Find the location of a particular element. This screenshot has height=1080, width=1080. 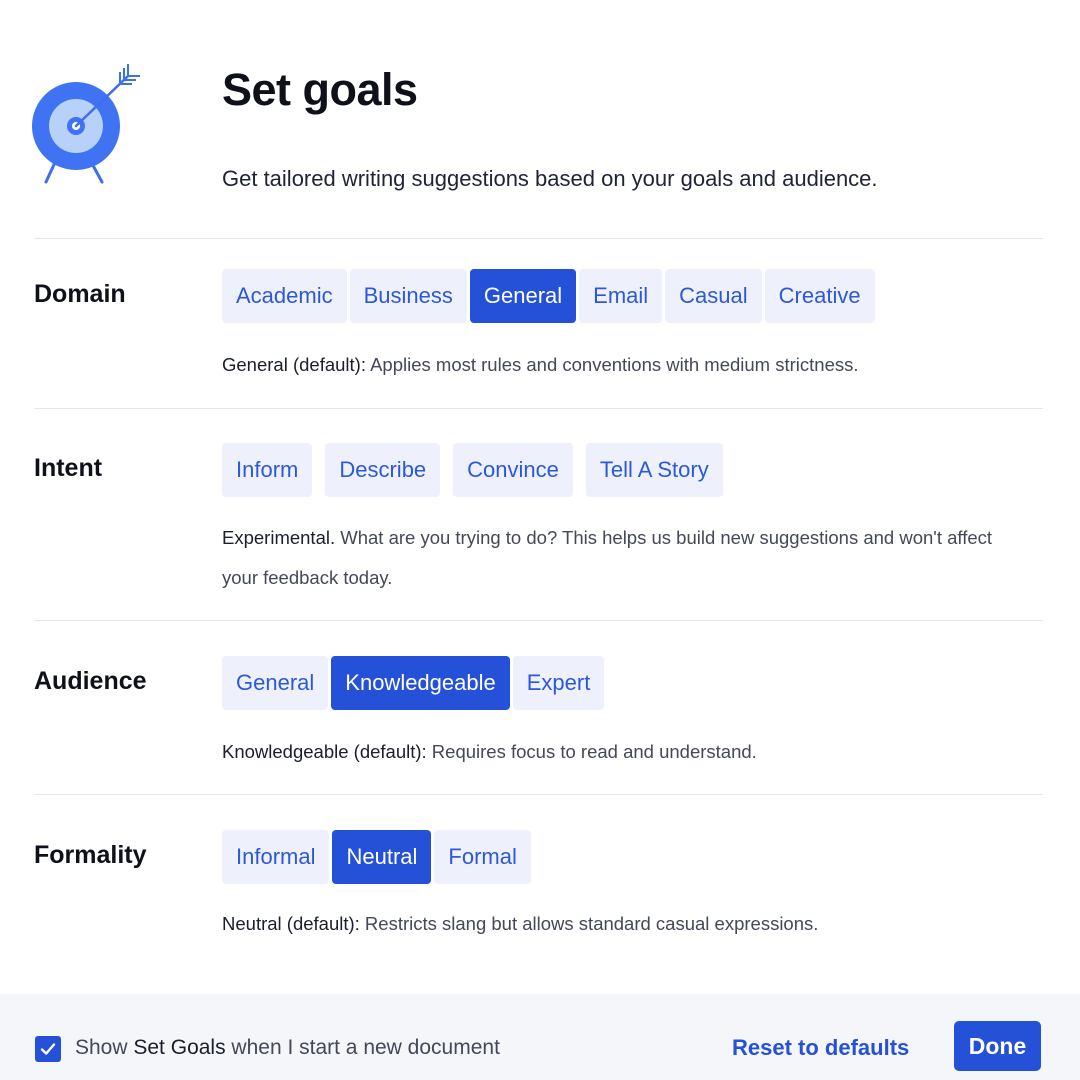

intent-option-tell-a-story: Tell A Story is located at coordinates (654, 470).